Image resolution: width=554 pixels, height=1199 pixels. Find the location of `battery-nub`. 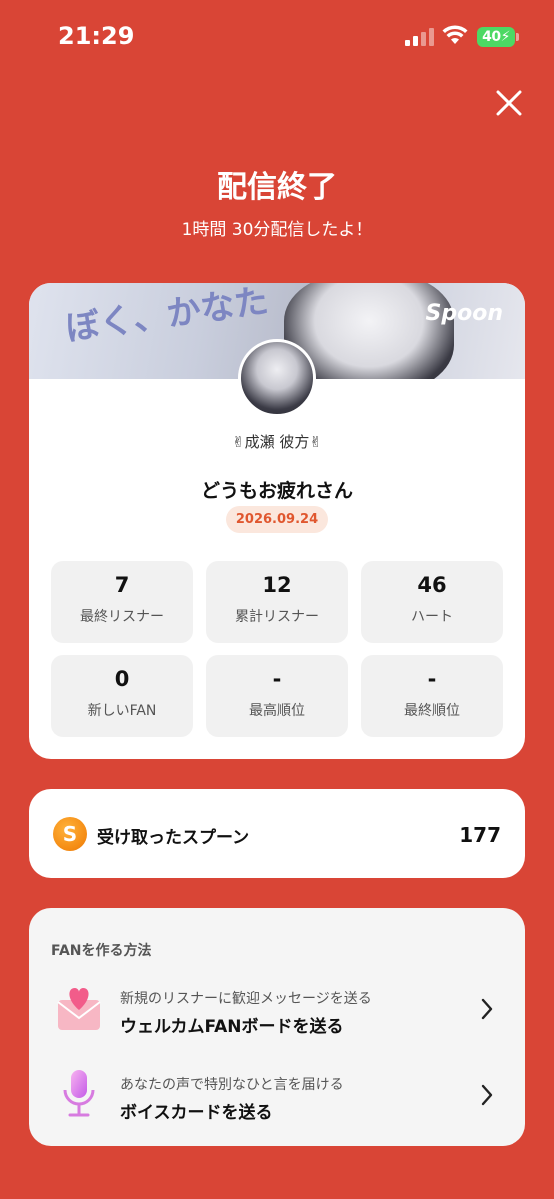

battery-nub is located at coordinates (517, 37).